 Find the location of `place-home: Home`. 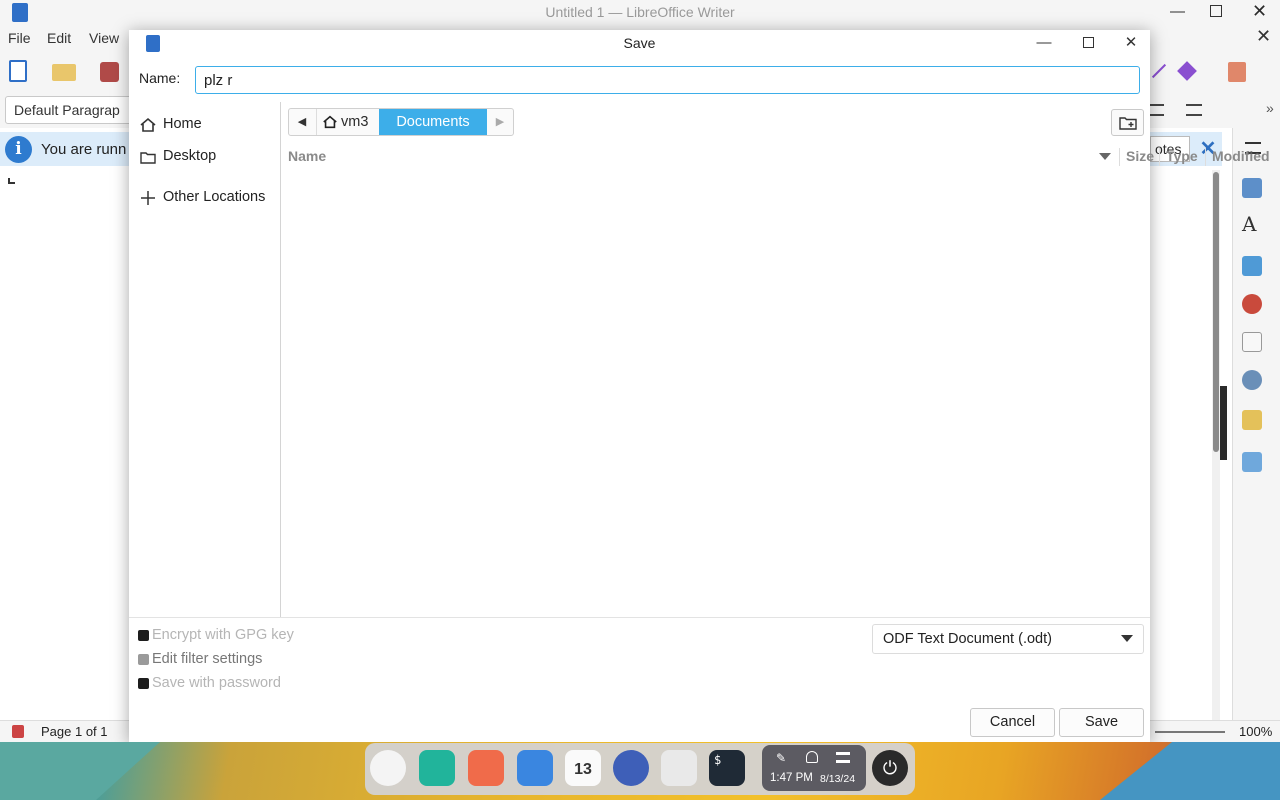

place-home: Home is located at coordinates (207, 125).